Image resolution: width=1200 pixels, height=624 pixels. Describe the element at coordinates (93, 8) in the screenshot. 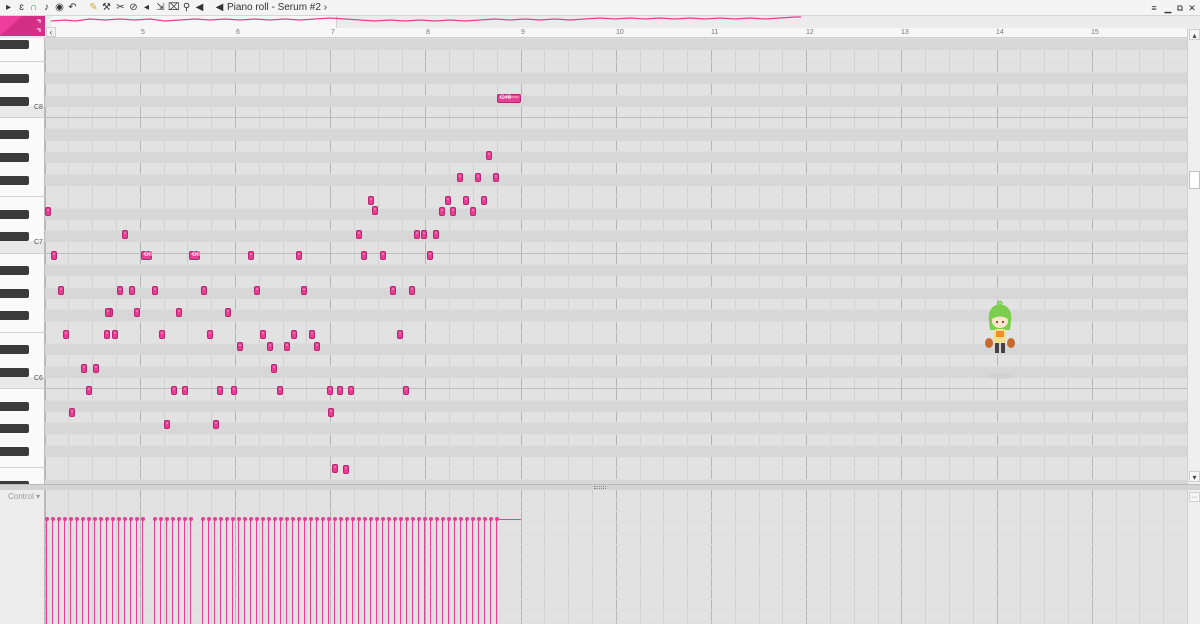

I see `pencil-draw-icon: ✎` at that location.